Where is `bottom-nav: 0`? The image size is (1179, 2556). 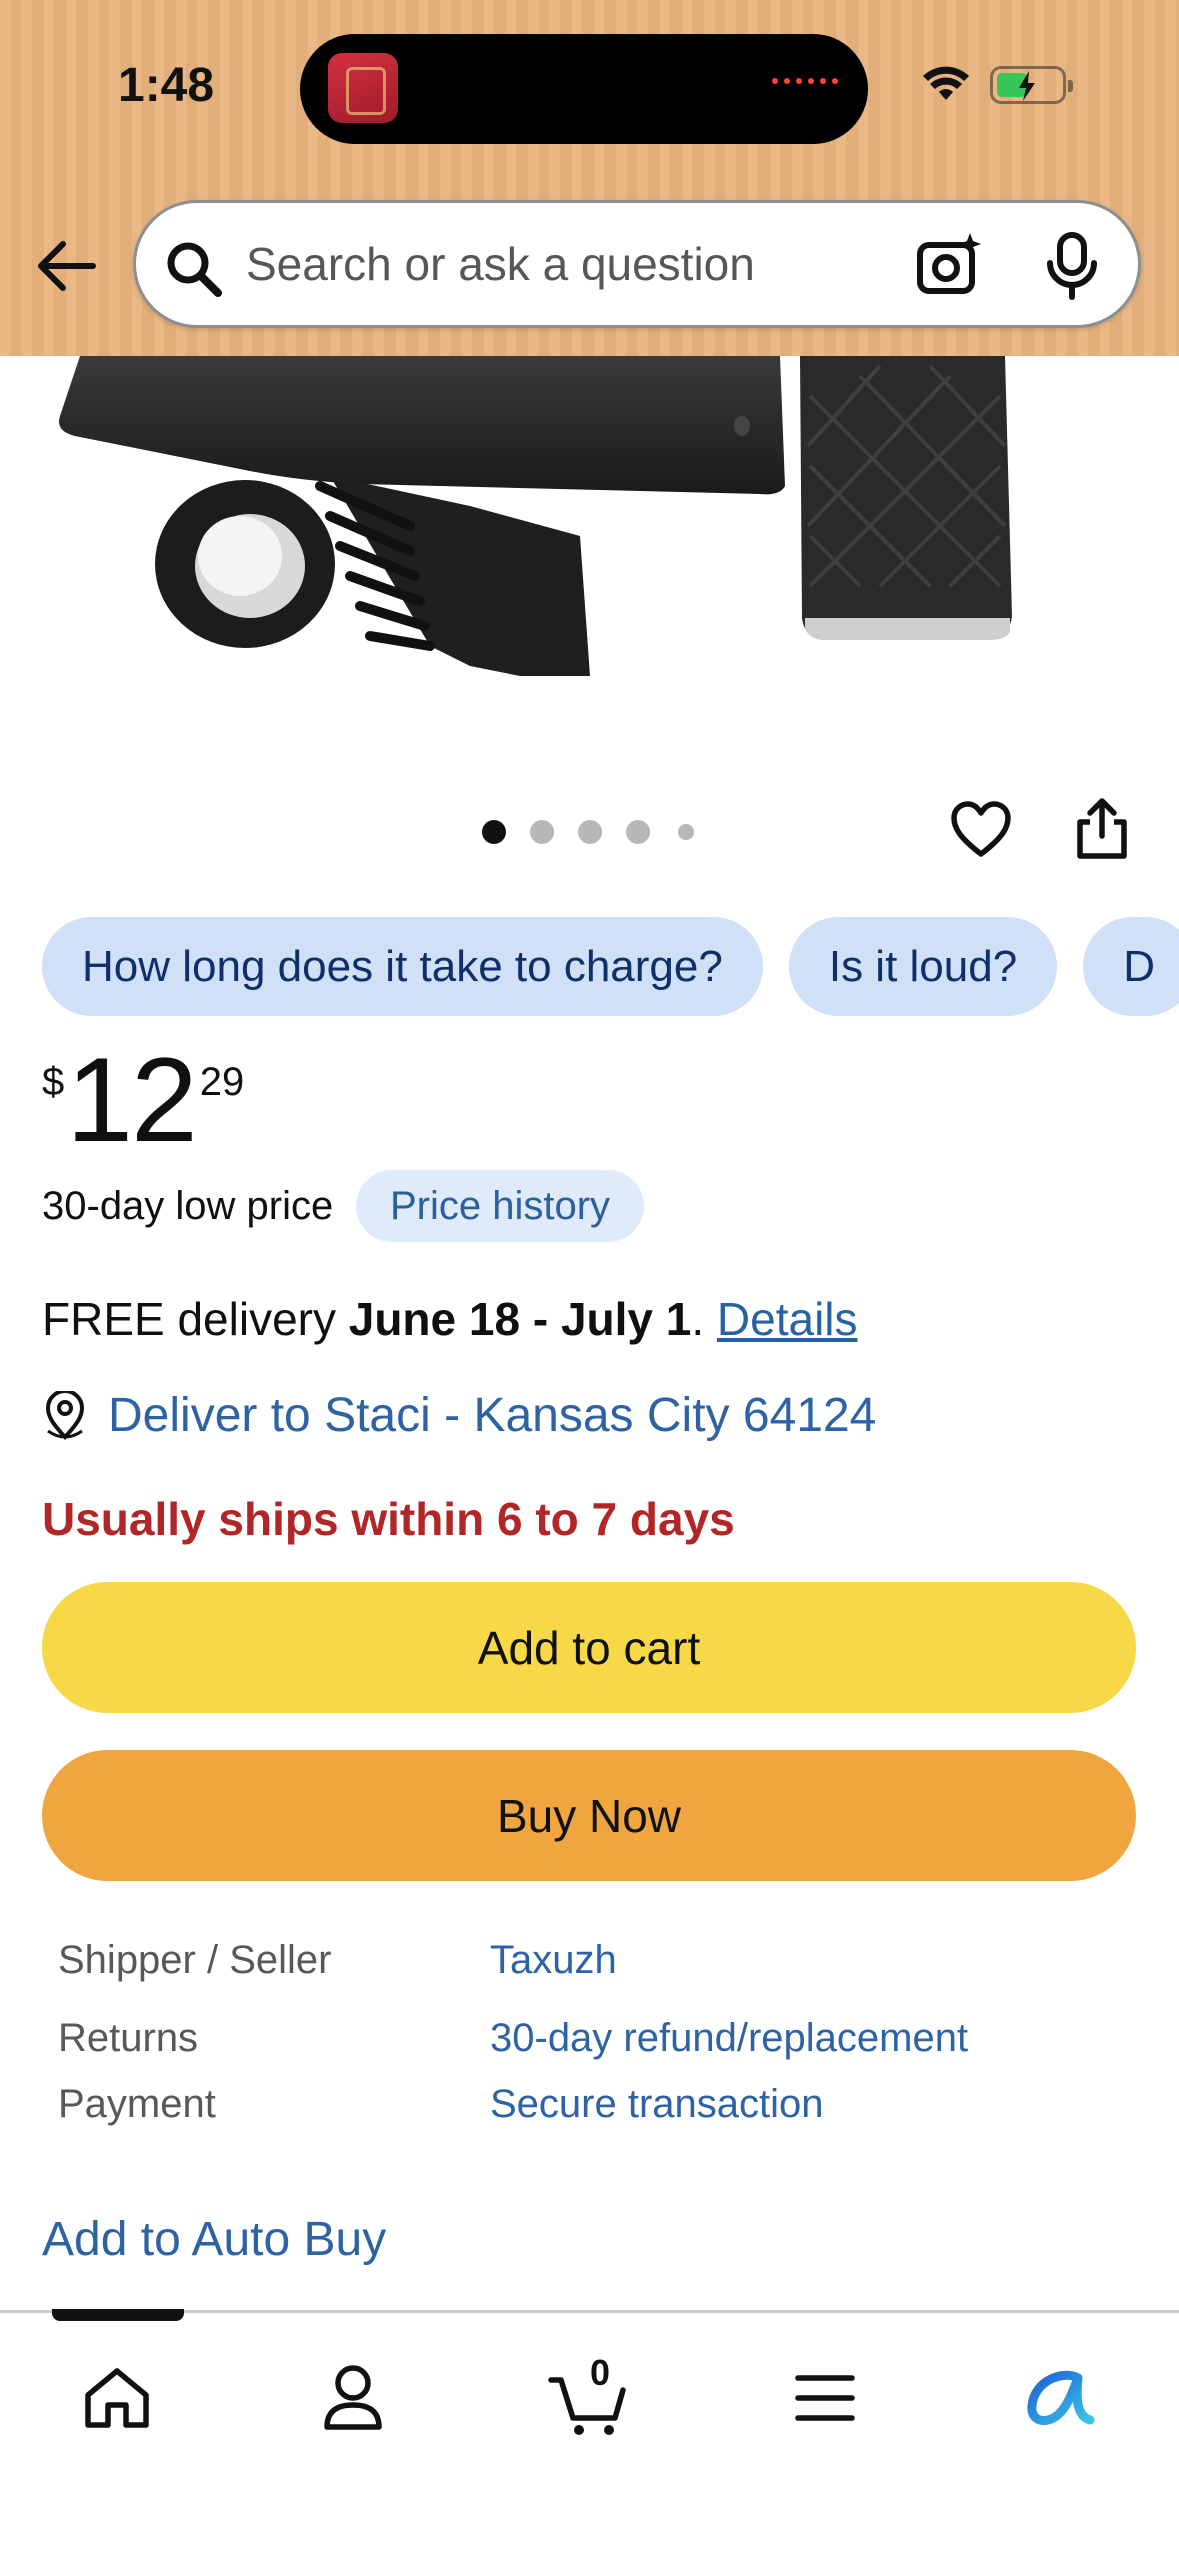 bottom-nav: 0 is located at coordinates (589, 2432).